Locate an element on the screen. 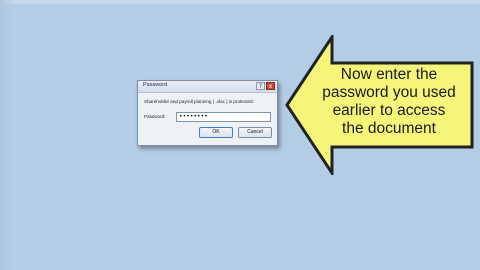 The image size is (480, 270). left-edge-shadow is located at coordinates (7, 135).